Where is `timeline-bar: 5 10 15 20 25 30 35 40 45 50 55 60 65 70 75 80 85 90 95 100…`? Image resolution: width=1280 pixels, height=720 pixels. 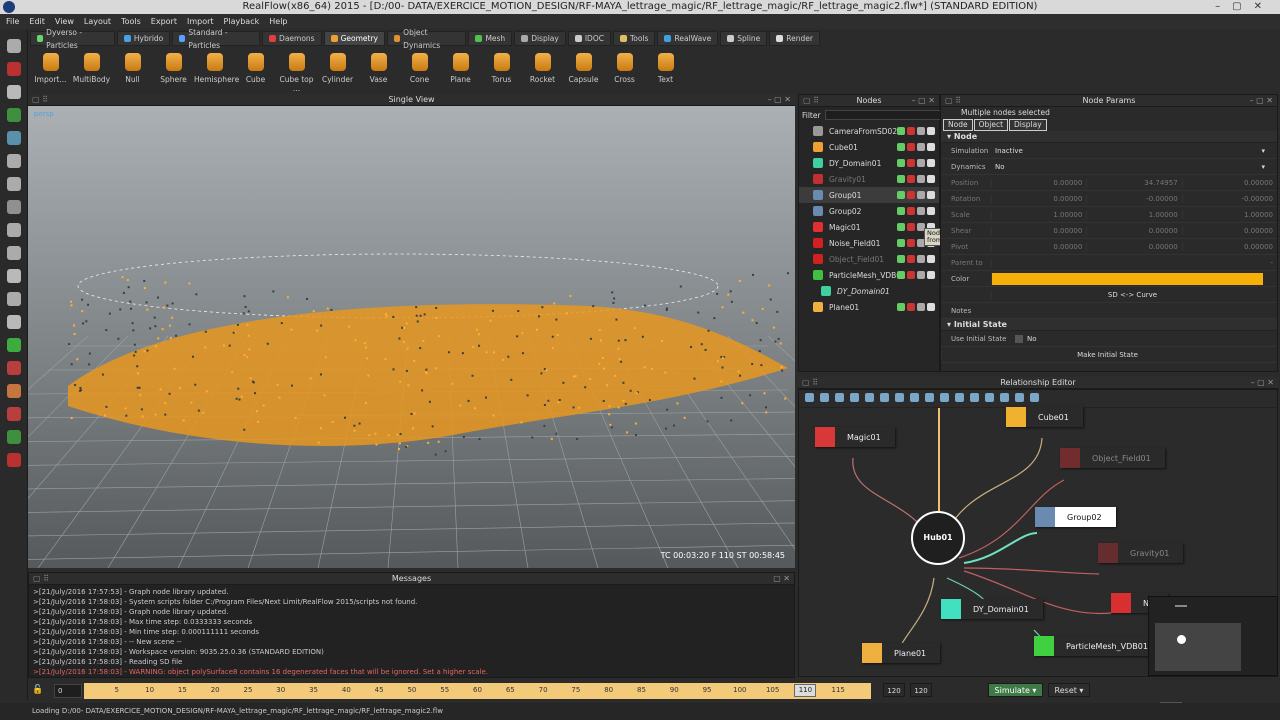 timeline-bar: 5 10 15 20 25 30 35 40 45 50 55 60 65 70 75 80 85 90 95 100… is located at coordinates (477, 691).